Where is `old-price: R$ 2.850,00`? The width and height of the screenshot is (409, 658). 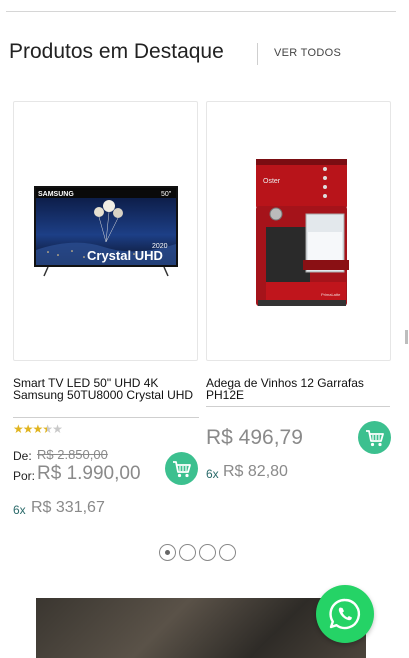 old-price: R$ 2.850,00 is located at coordinates (72, 454).